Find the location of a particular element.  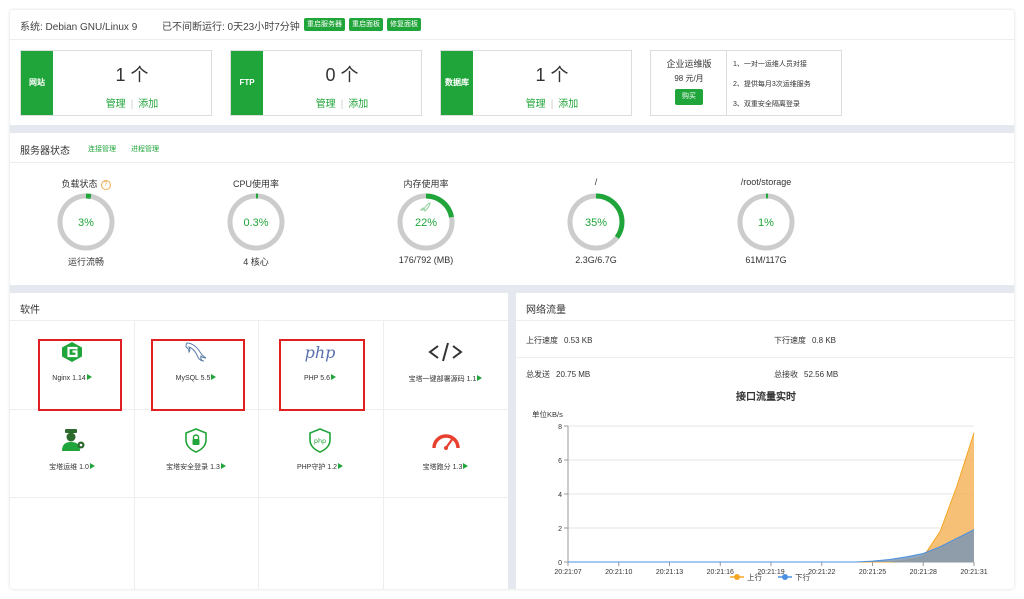

enterprise-feature: 3、双重安全隔离登录 is located at coordinates (766, 104).